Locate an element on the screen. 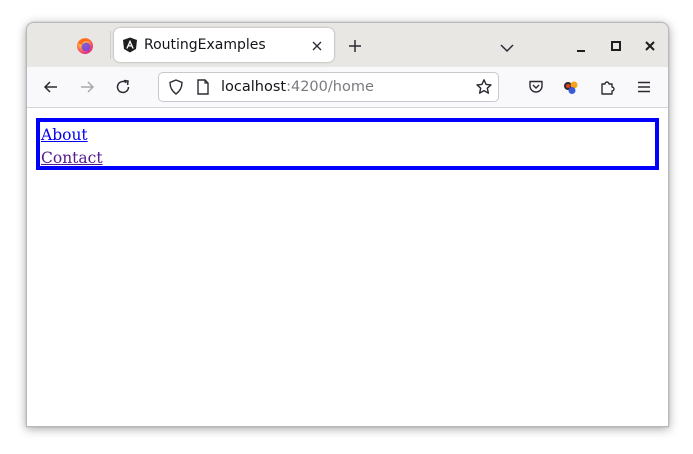  puzzle-icon is located at coordinates (608, 87).